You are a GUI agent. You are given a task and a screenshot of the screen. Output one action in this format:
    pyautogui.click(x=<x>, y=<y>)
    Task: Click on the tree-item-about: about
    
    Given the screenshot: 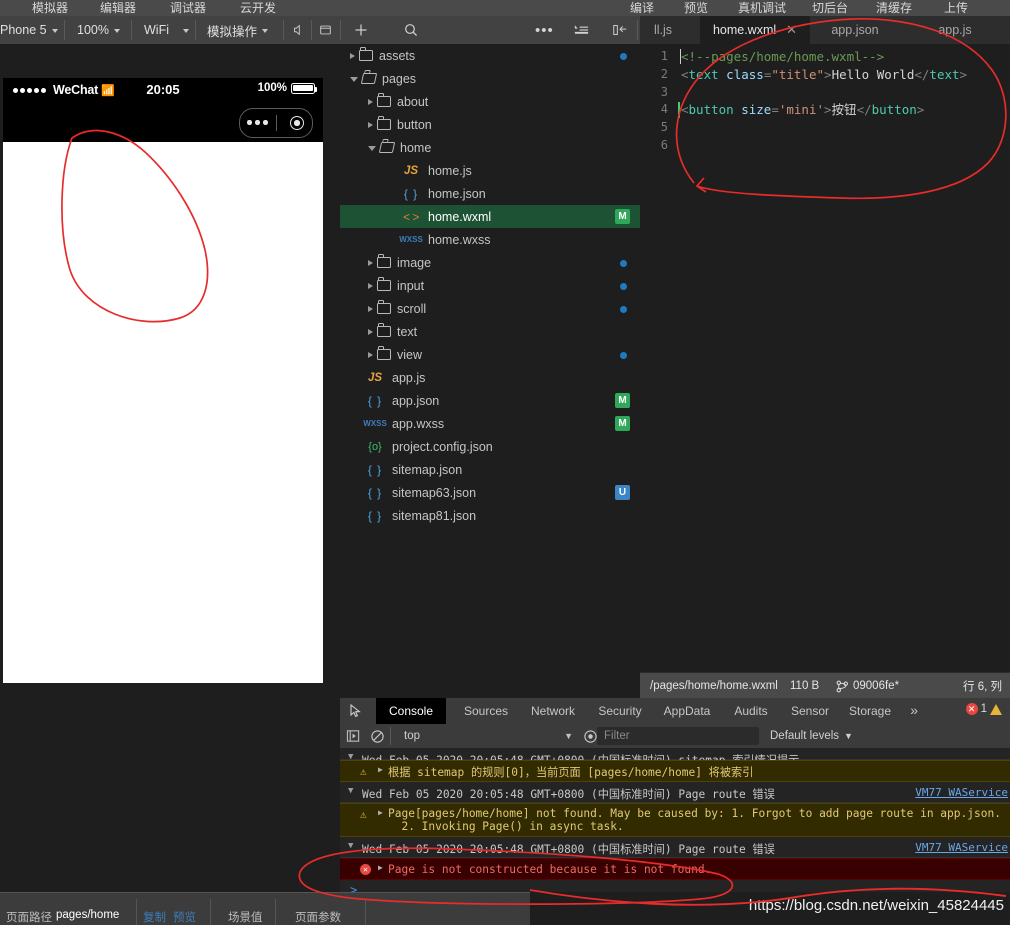 What is the action you would take?
    pyautogui.click(x=490, y=101)
    